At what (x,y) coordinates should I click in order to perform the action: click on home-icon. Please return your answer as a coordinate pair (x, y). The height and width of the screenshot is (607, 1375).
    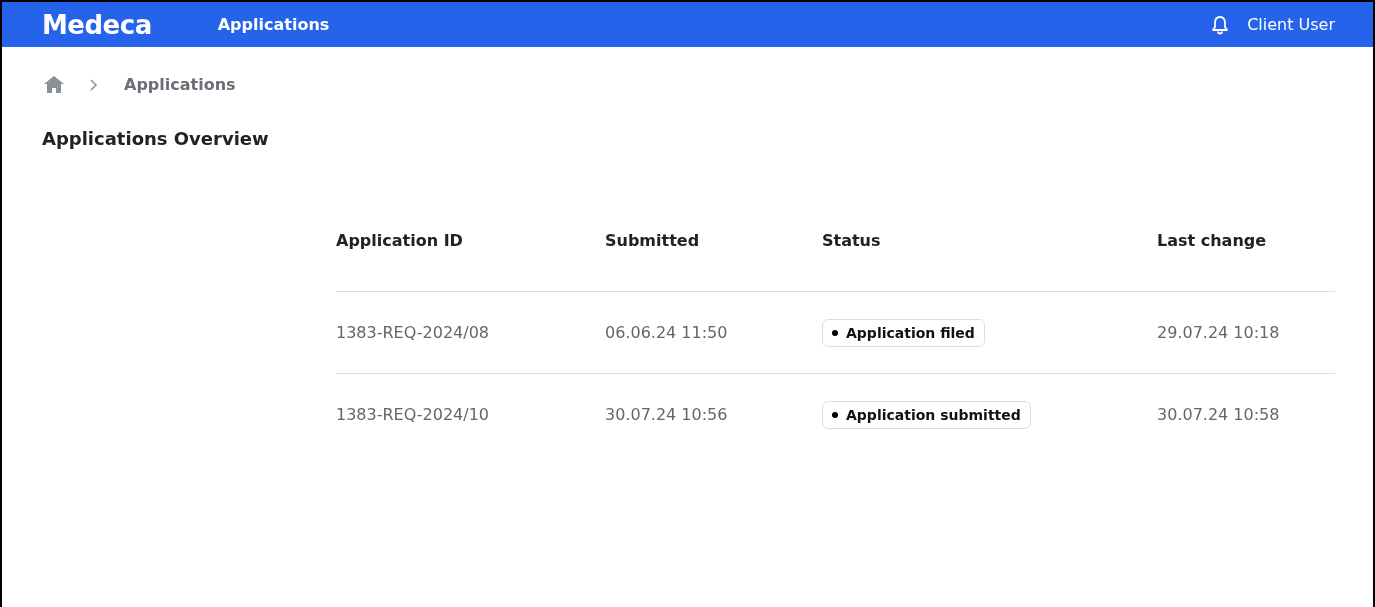
    Looking at the image, I should click on (54, 84).